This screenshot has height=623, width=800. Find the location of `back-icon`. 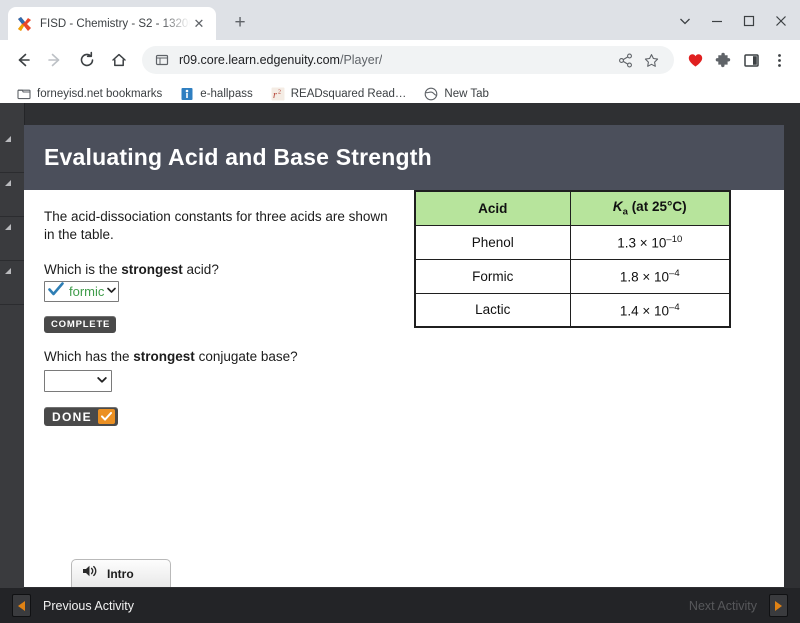

back-icon is located at coordinates (23, 60).